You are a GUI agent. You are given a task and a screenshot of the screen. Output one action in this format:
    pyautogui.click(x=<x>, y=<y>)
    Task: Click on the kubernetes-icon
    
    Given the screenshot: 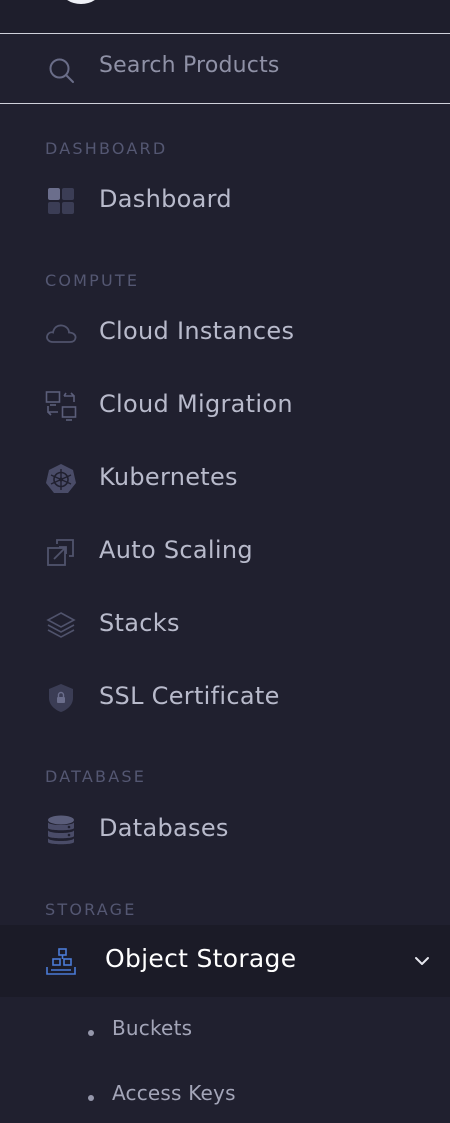 What is the action you would take?
    pyautogui.click(x=61, y=478)
    